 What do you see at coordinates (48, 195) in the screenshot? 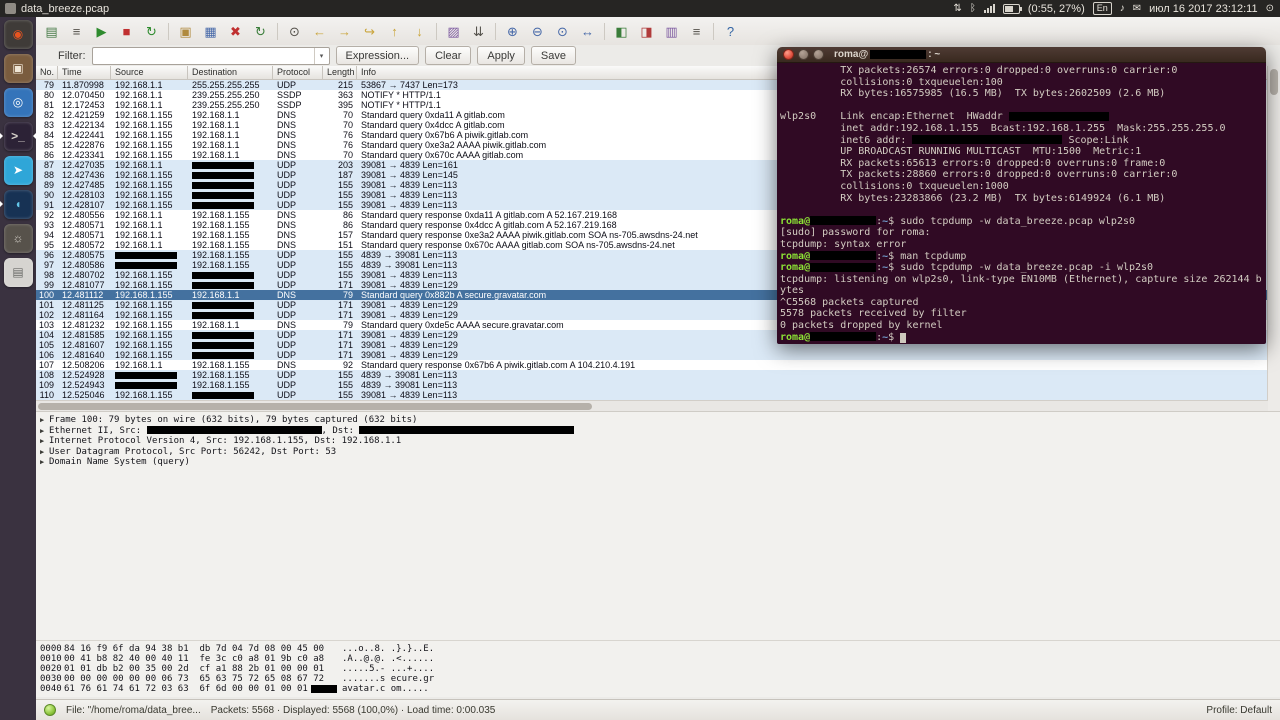
I see `packet-cell-no: 90` at bounding box center [48, 195].